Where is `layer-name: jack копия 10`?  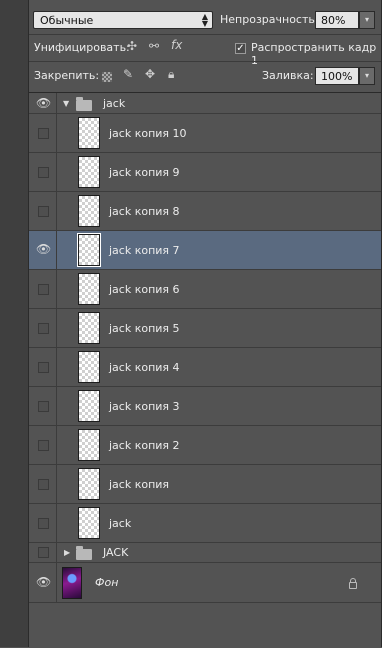 layer-name: jack копия 10 is located at coordinates (148, 133).